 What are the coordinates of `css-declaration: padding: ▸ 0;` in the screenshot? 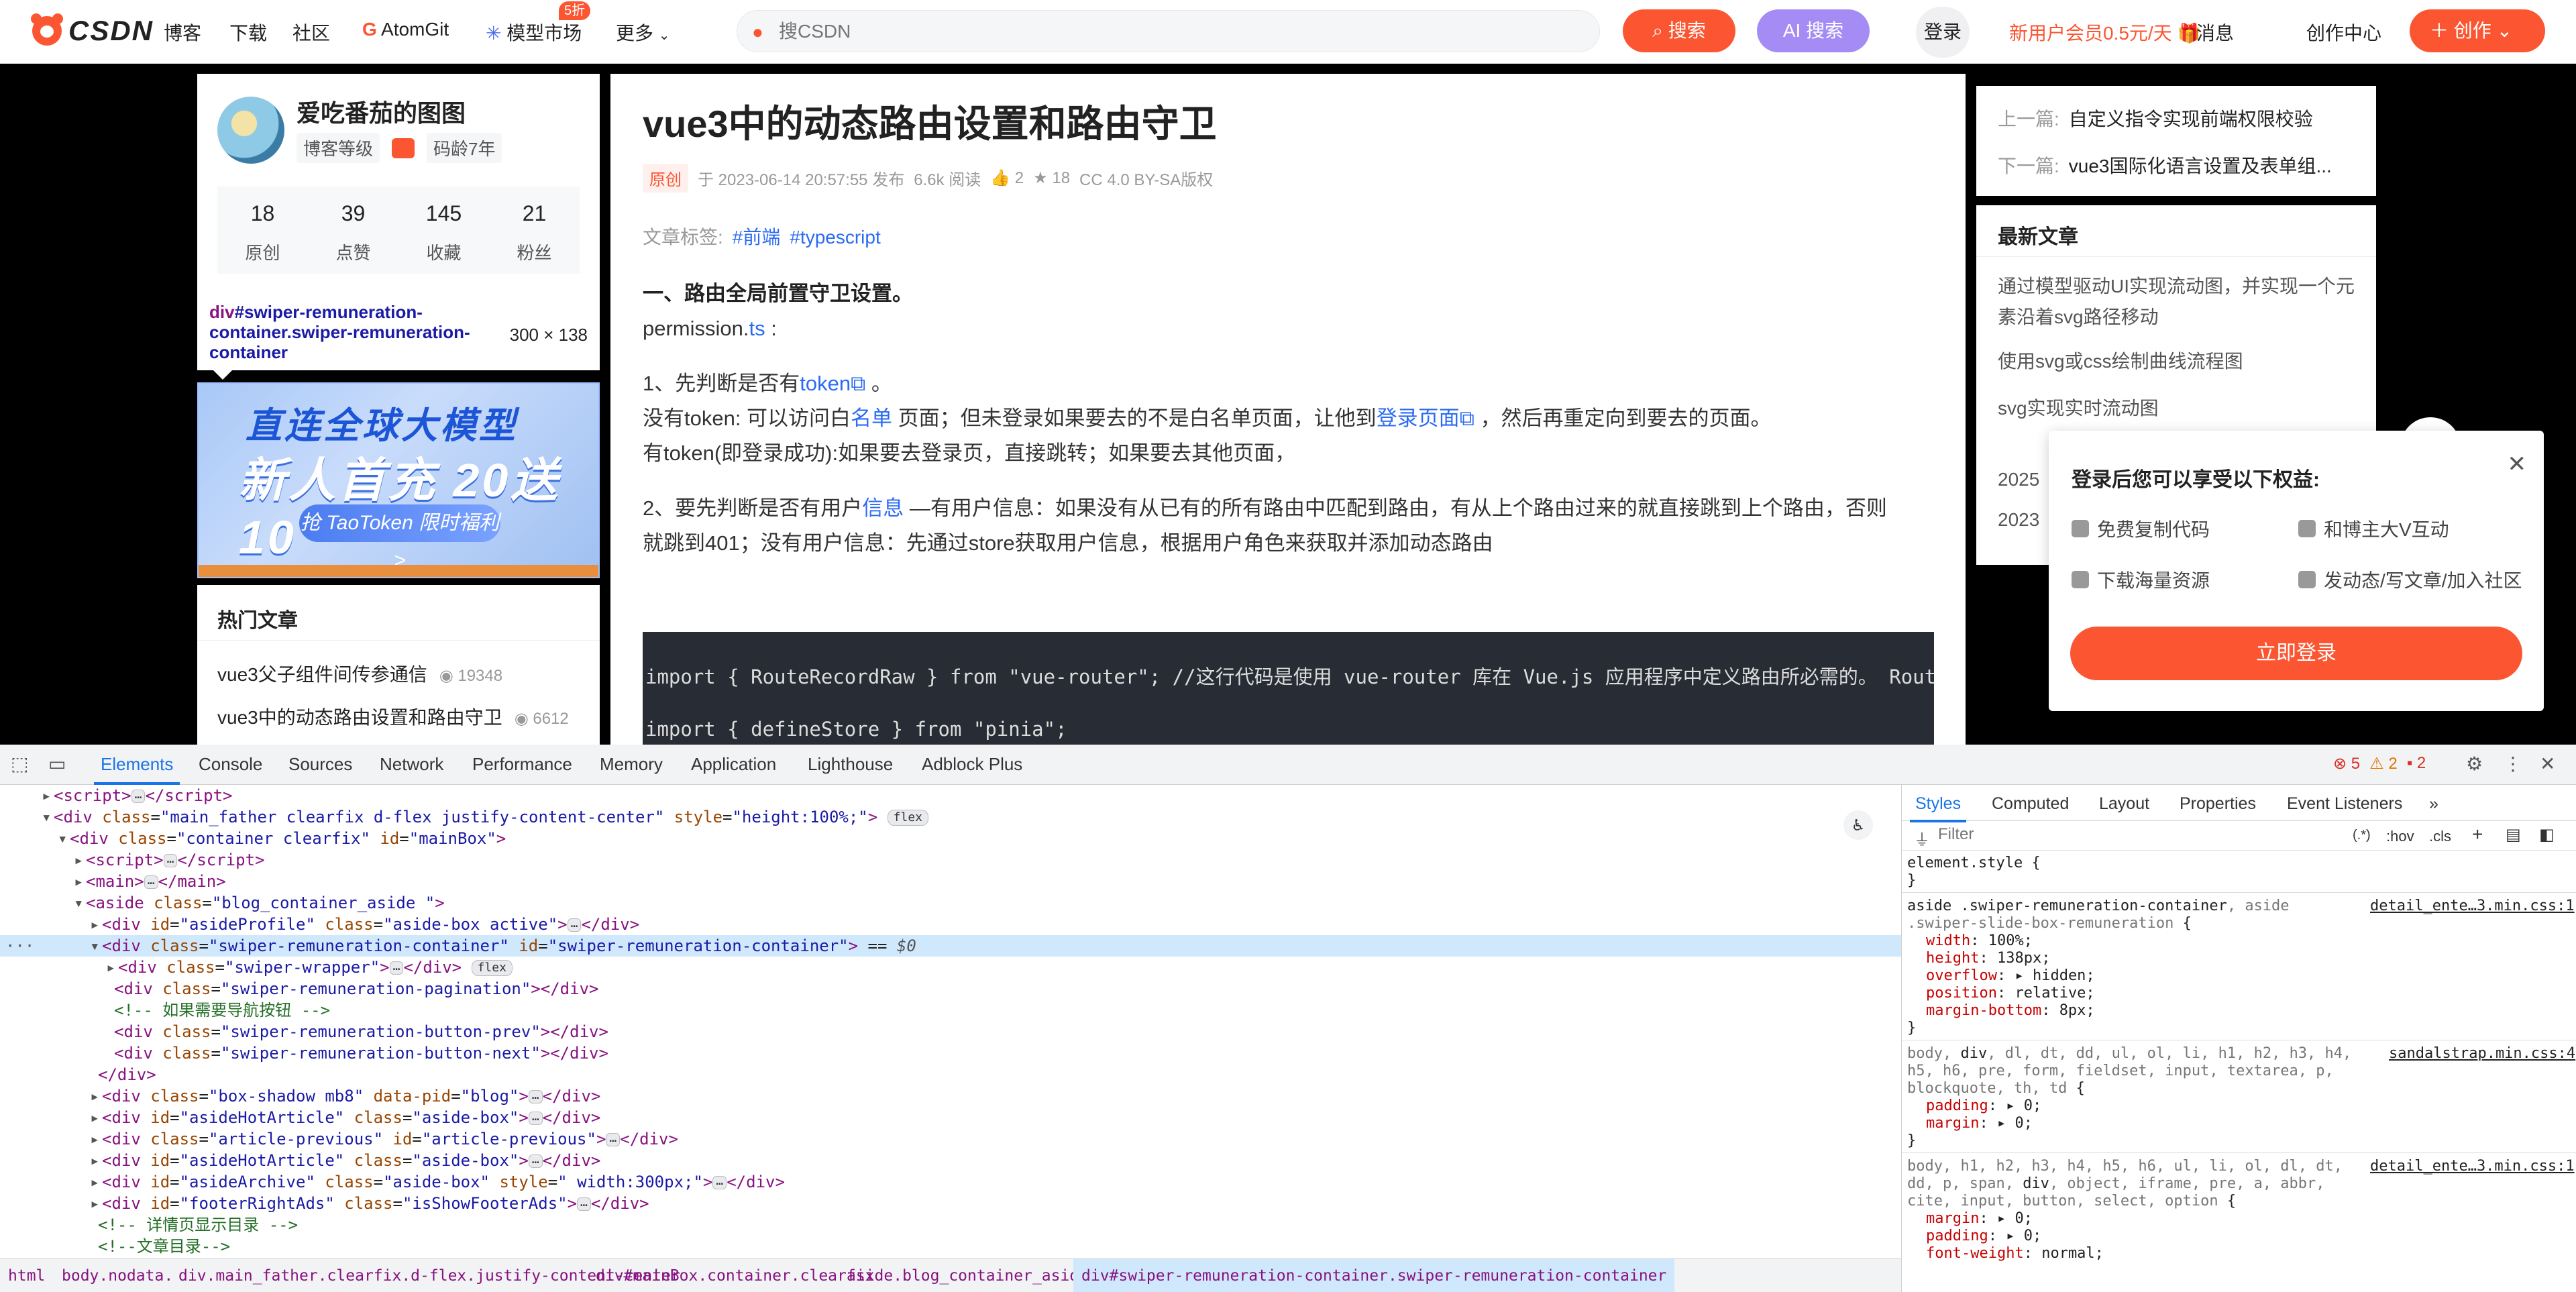 It's located at (1974, 1106).